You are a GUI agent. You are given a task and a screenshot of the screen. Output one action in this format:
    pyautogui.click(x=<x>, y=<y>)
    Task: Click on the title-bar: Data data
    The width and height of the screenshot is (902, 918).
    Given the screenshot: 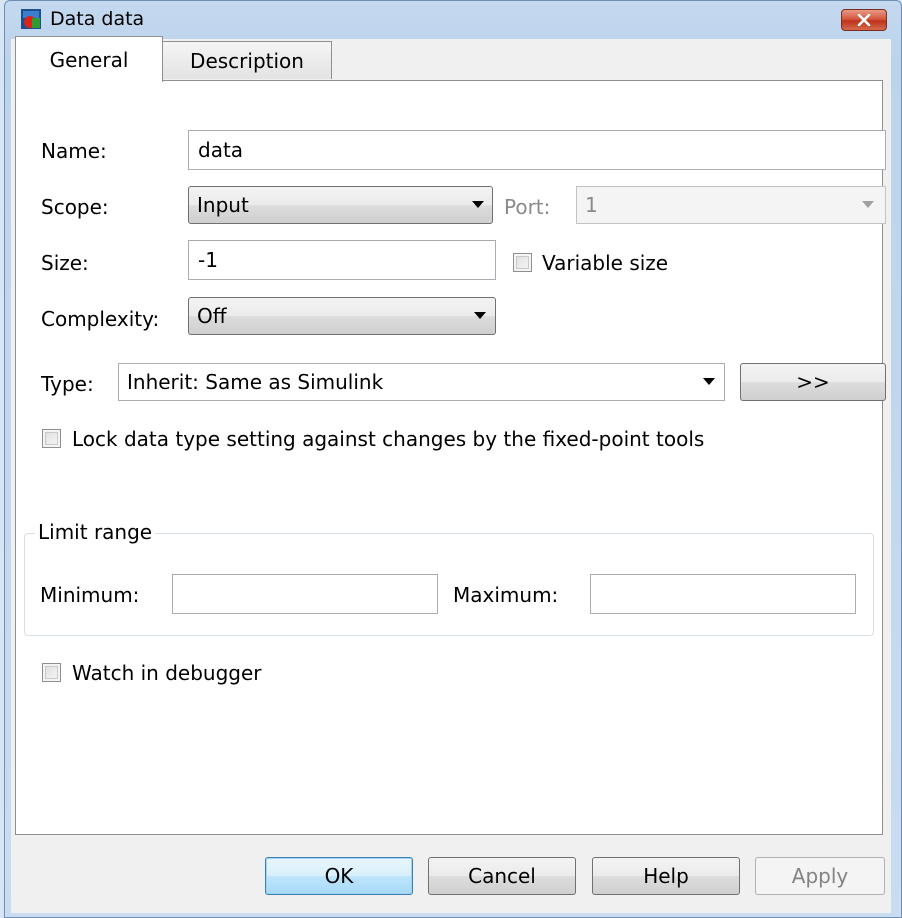 What is the action you would take?
    pyautogui.click(x=453, y=19)
    